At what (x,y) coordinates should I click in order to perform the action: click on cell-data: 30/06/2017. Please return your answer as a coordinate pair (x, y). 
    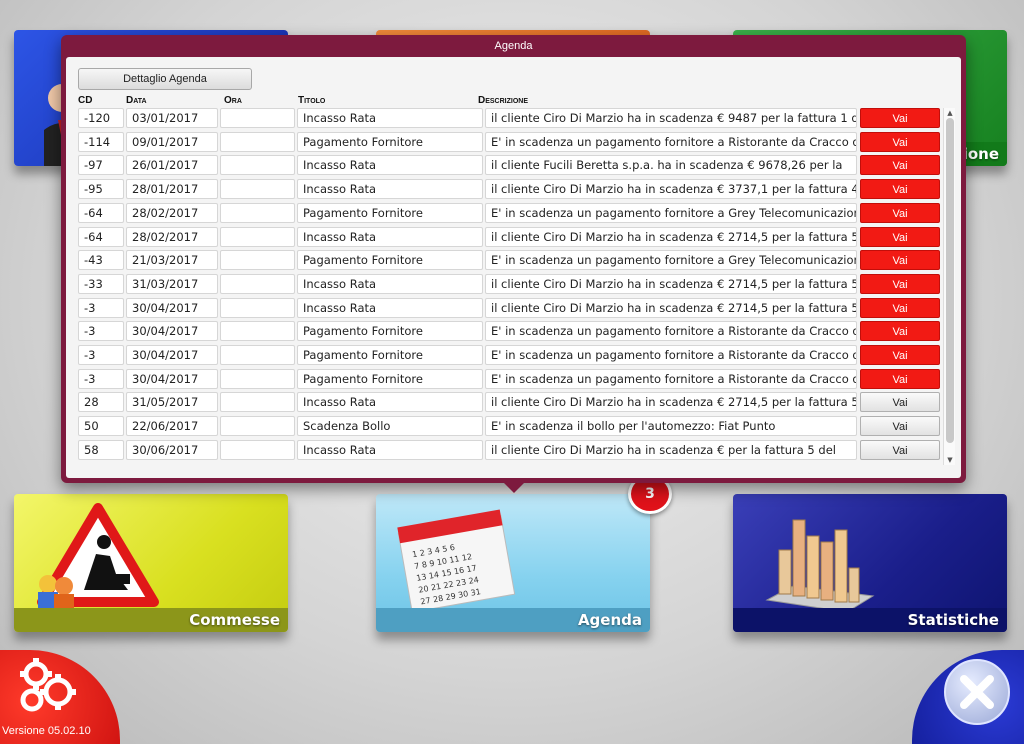
    Looking at the image, I should click on (172, 449).